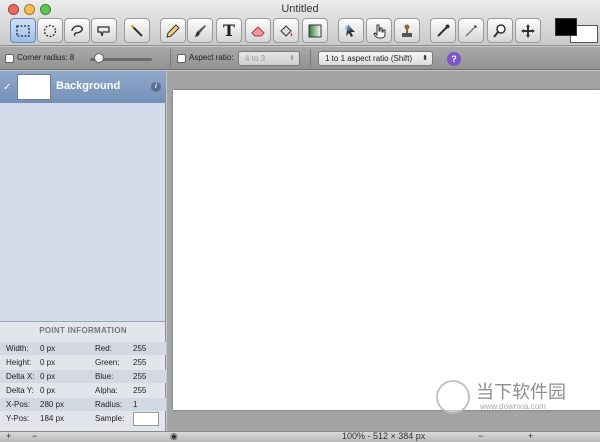 The height and width of the screenshot is (442, 600). What do you see at coordinates (20, 376) in the screenshot?
I see `delta-x-label: Delta X:` at bounding box center [20, 376].